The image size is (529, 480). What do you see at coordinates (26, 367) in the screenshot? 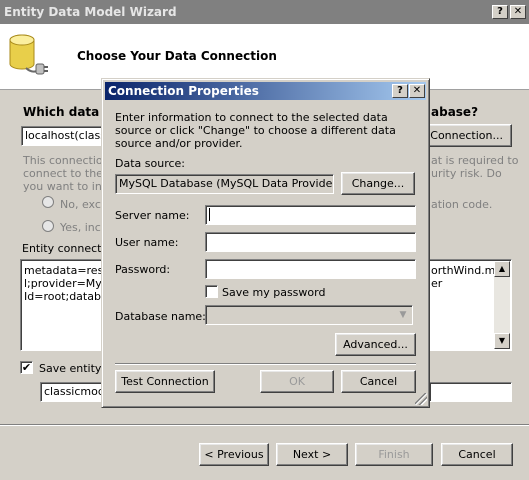
I see `save-entity-checkbox: ✔` at bounding box center [26, 367].